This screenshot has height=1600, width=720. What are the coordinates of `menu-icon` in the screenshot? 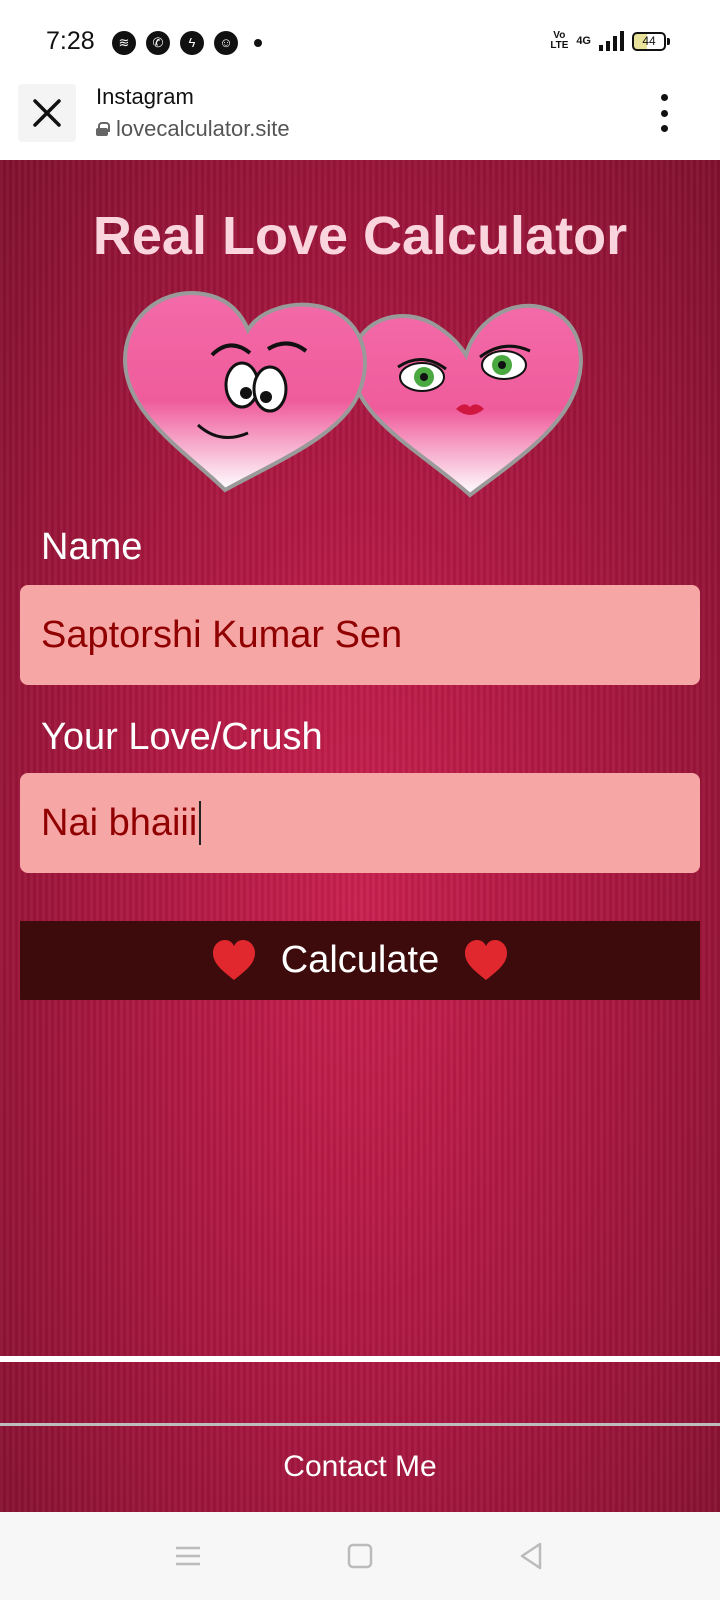 It's located at (188, 1556).